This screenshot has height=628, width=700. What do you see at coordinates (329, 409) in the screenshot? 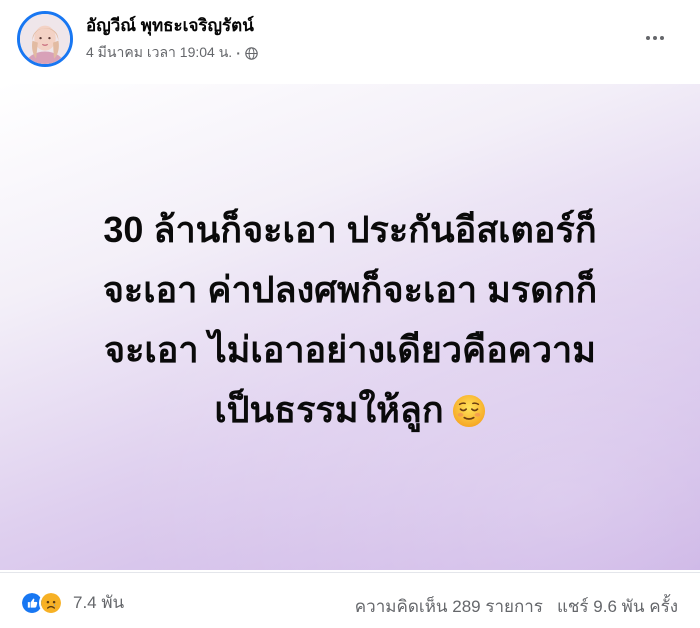
I see `post-text-line: เป็นธรรมให้ลูก` at bounding box center [329, 409].